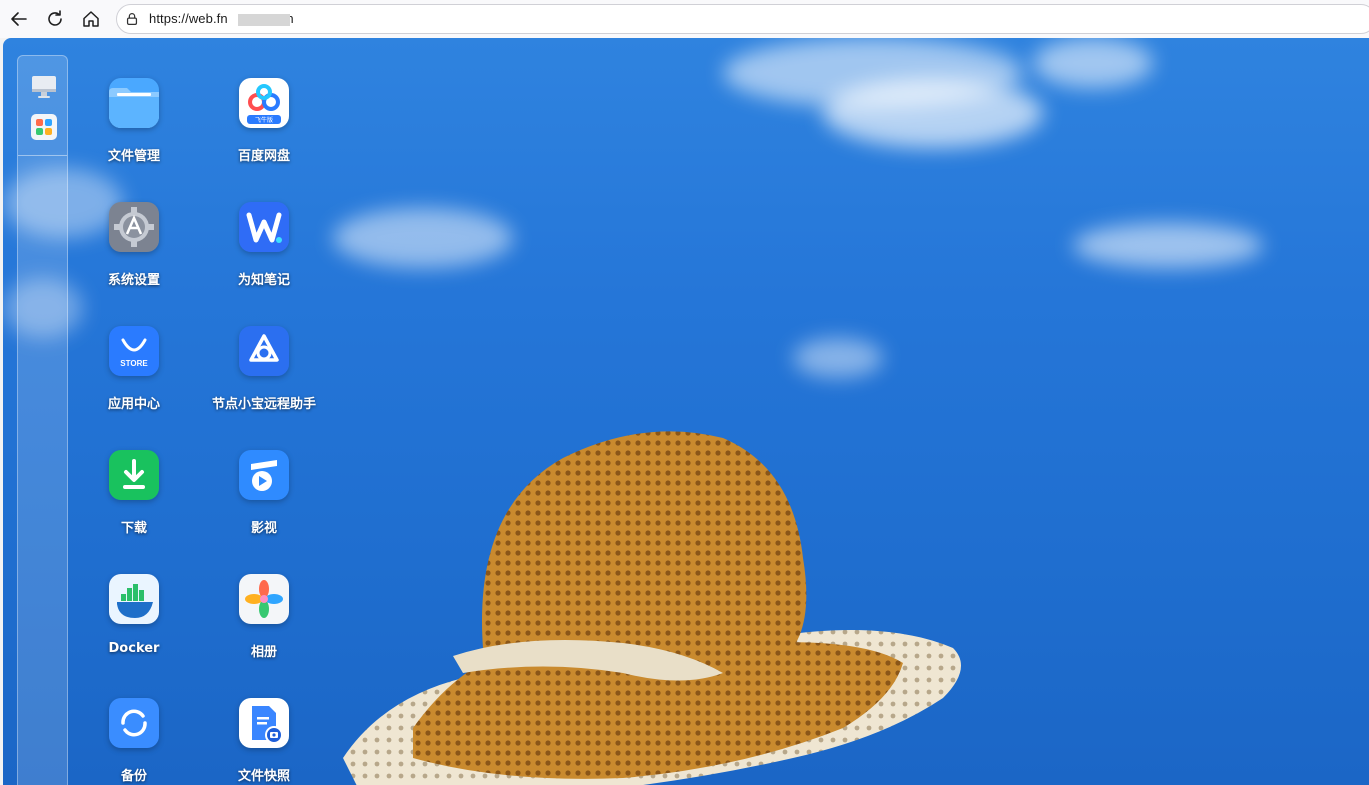 This screenshot has width=1369, height=785. I want to click on app-label: 相册, so click(263, 652).